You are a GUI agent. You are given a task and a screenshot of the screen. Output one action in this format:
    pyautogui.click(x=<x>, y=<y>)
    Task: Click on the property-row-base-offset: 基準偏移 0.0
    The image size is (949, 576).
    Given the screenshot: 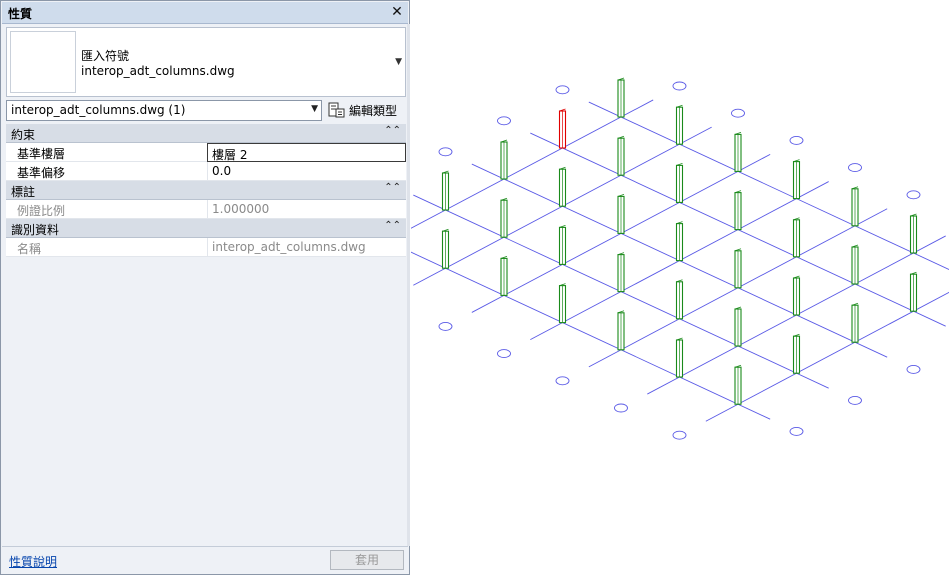 What is the action you would take?
    pyautogui.click(x=206, y=171)
    